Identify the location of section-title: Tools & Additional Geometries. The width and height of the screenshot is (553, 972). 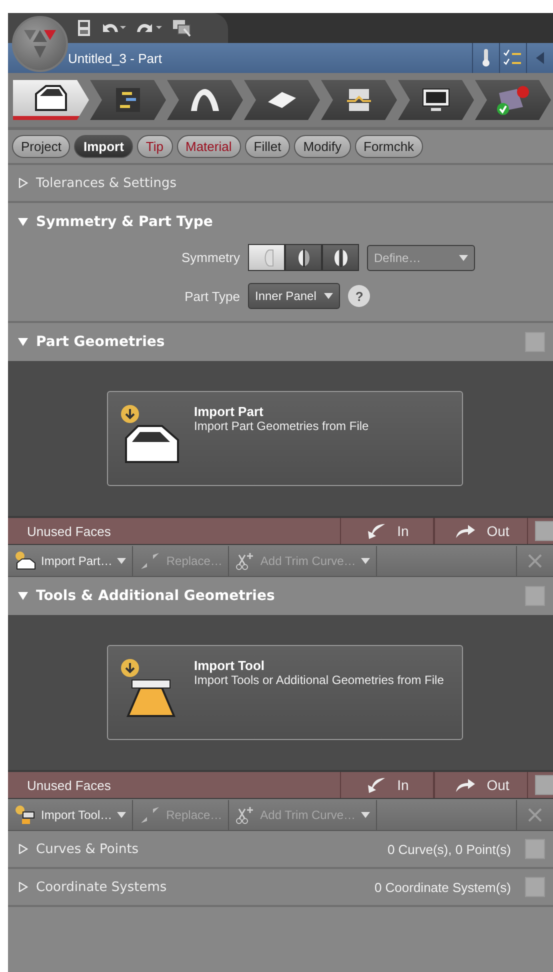
(156, 596).